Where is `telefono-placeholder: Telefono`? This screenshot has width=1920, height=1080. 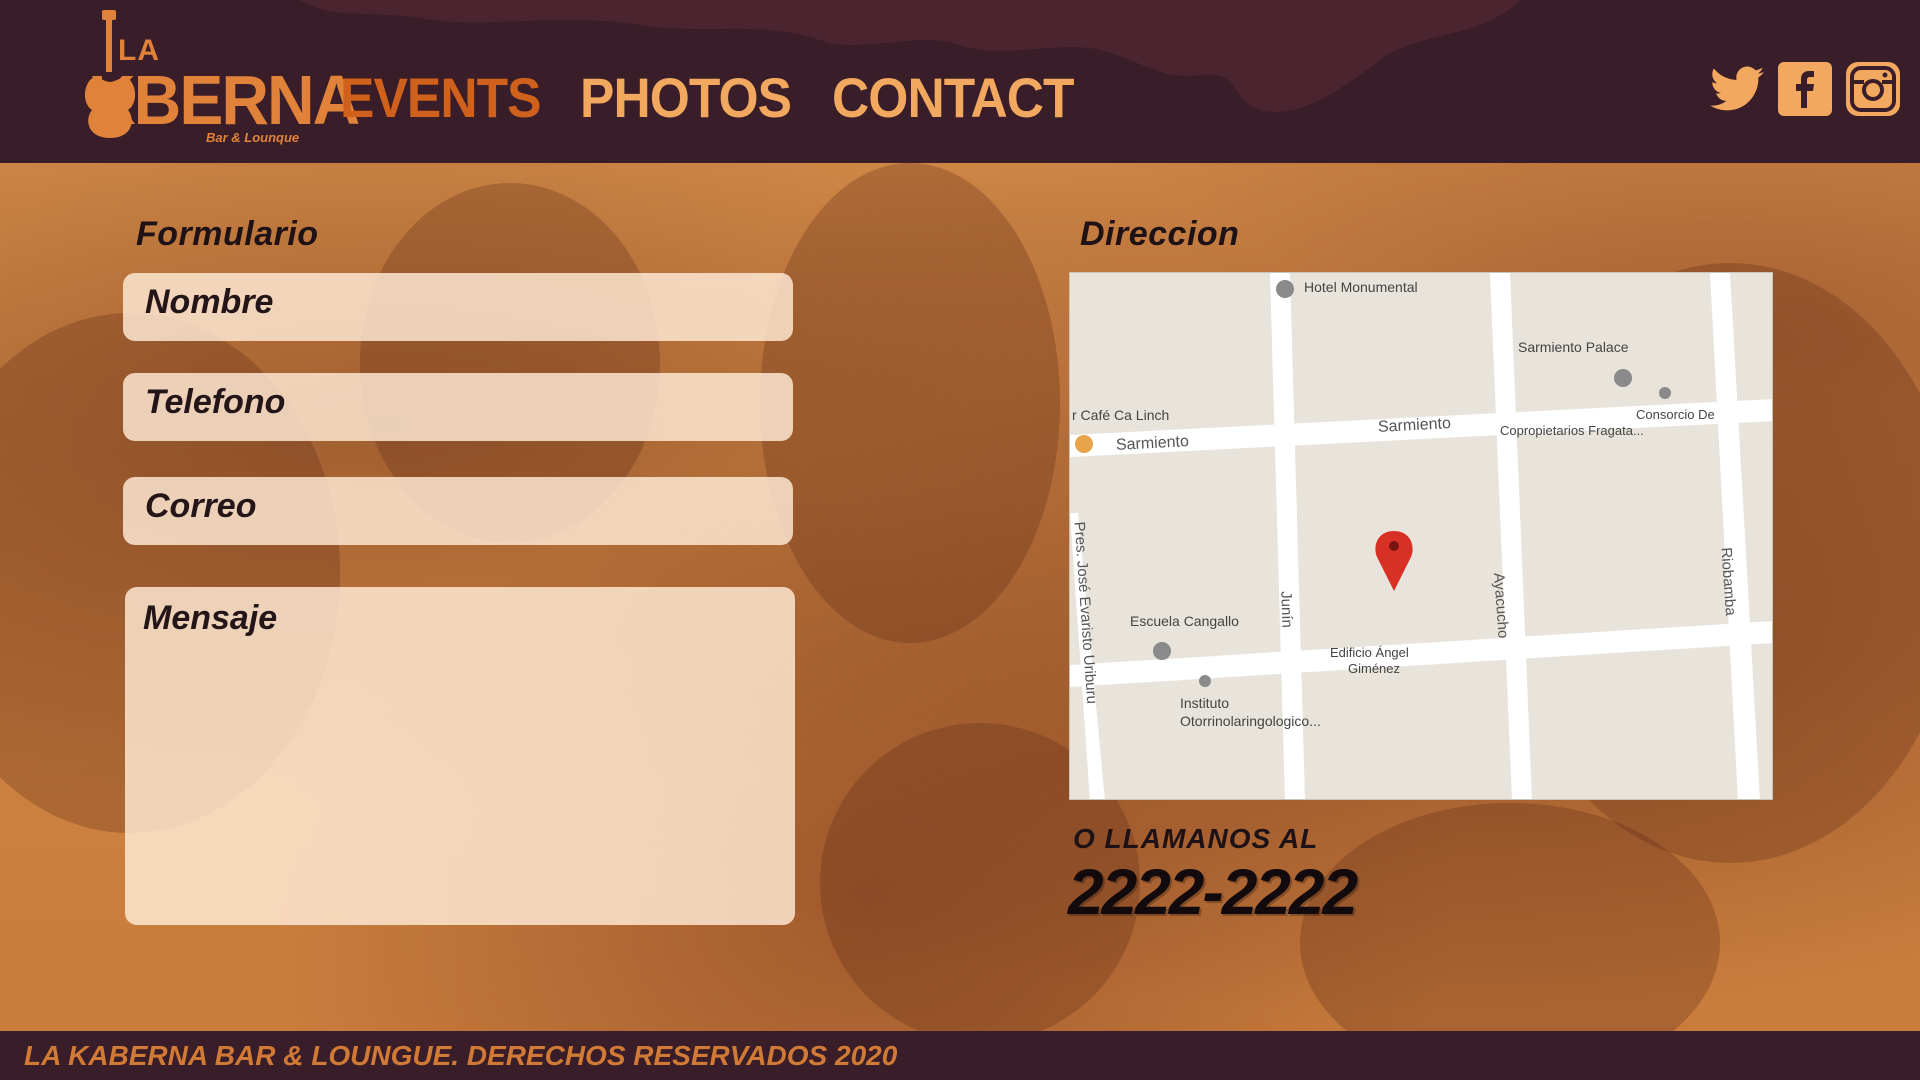 telefono-placeholder: Telefono is located at coordinates (215, 402).